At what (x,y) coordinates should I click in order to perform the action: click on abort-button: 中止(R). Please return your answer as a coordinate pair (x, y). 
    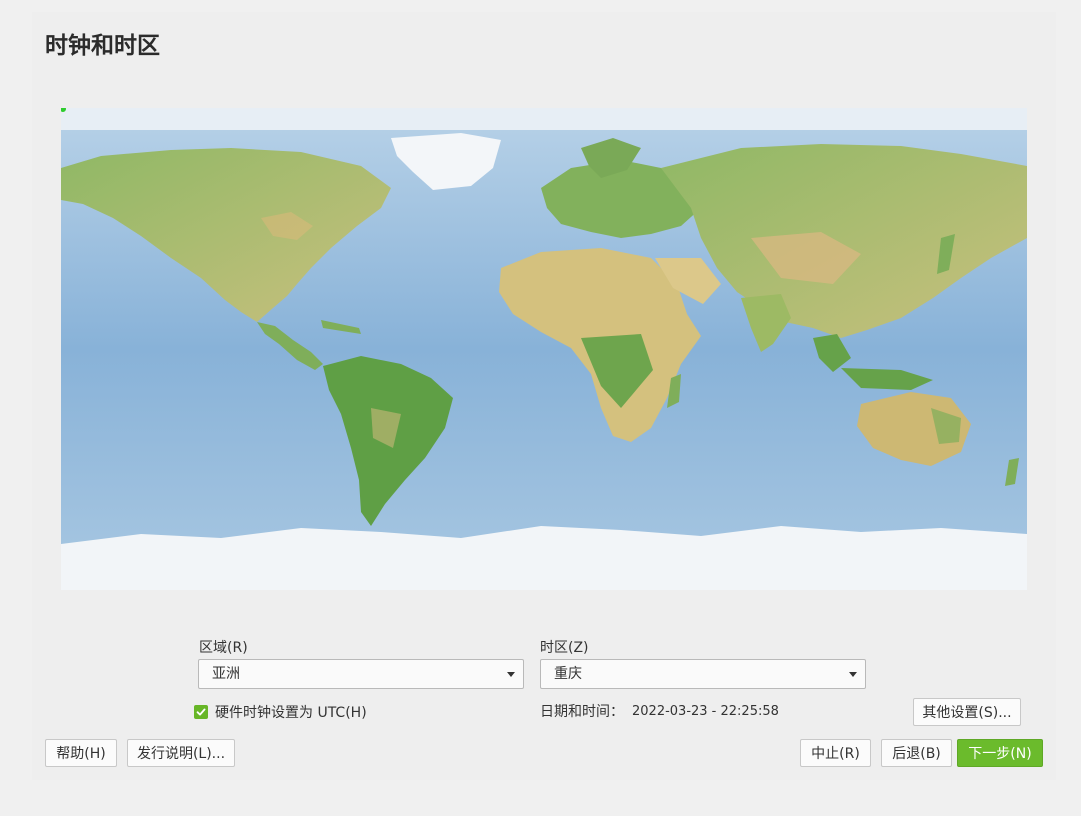
    Looking at the image, I should click on (835, 753).